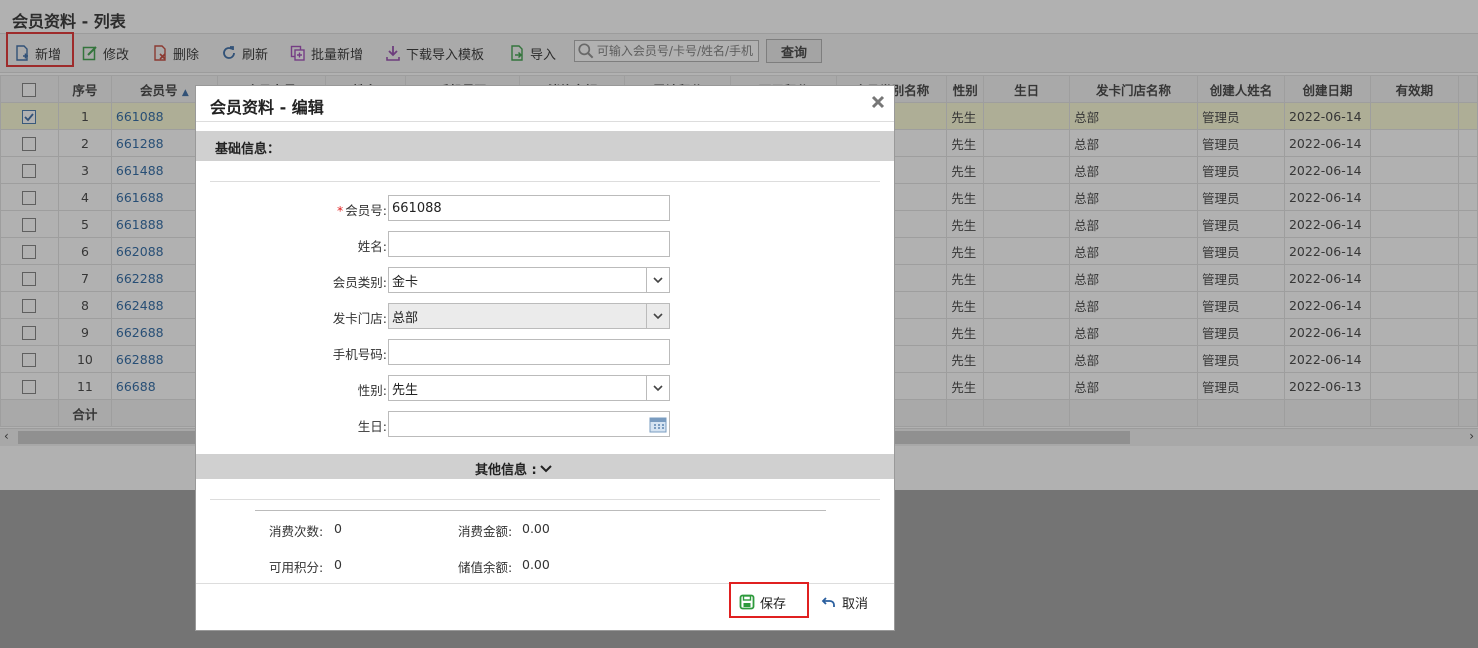  I want to click on phone-label: 手机号码:, so click(359, 354).